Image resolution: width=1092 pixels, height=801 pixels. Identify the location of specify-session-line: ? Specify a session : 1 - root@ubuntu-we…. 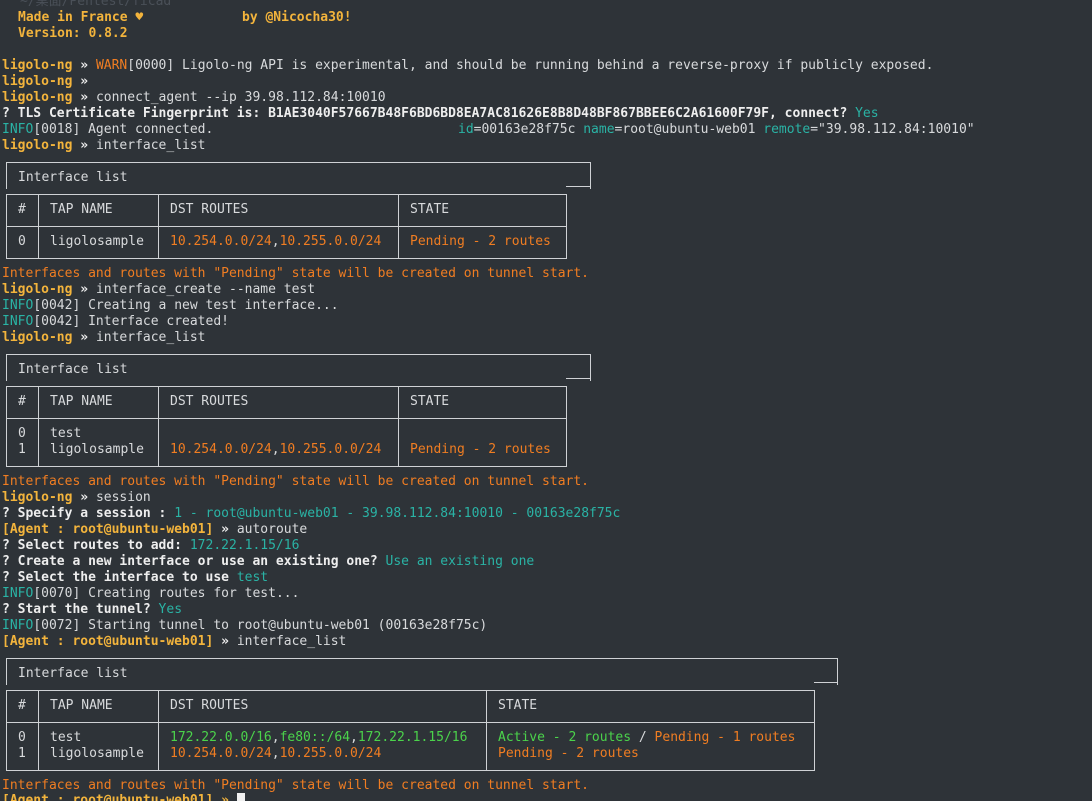
(311, 513).